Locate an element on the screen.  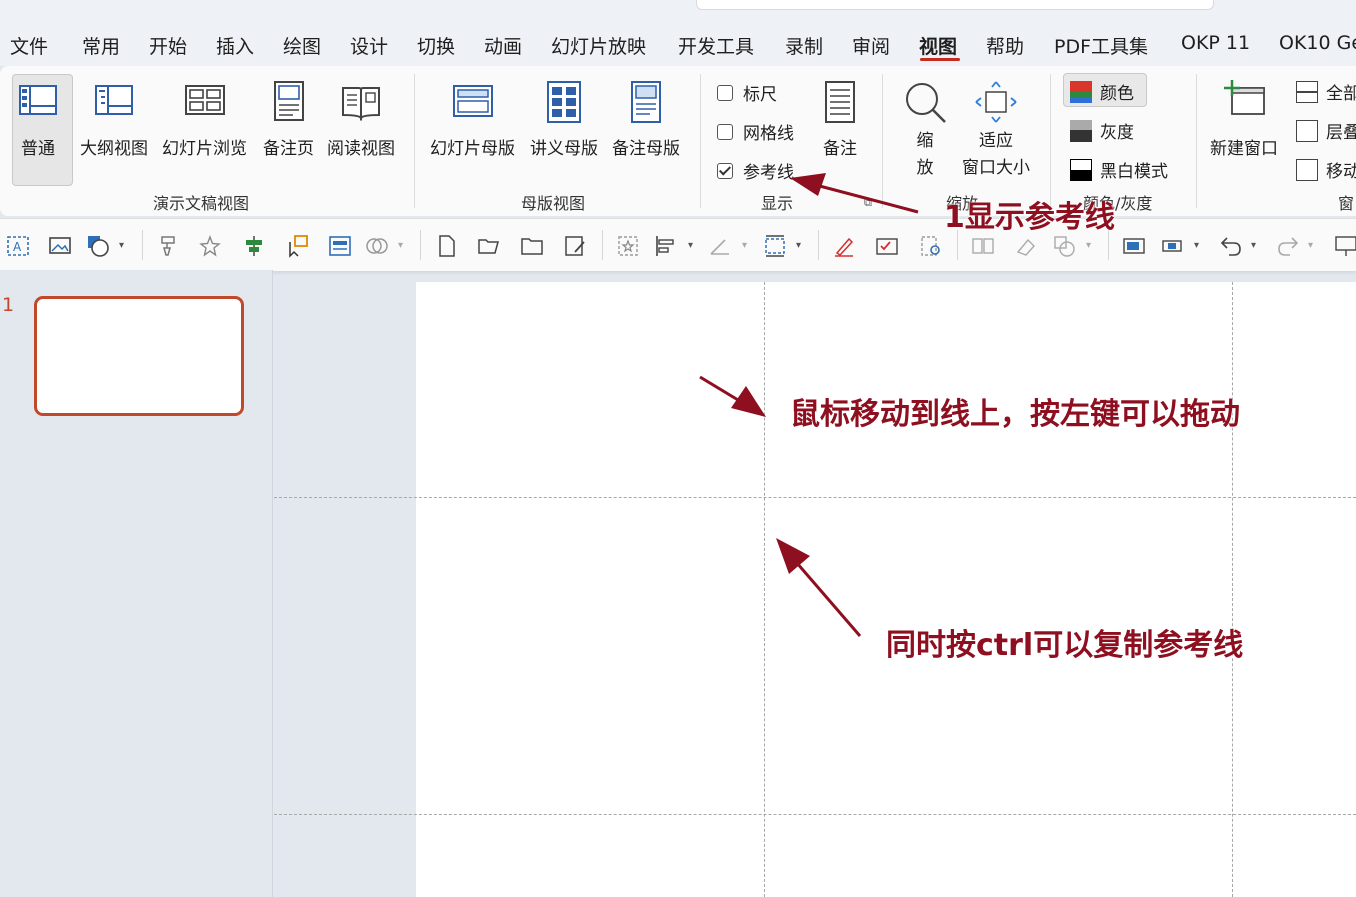
notes-label: 备注 is located at coordinates (840, 149).